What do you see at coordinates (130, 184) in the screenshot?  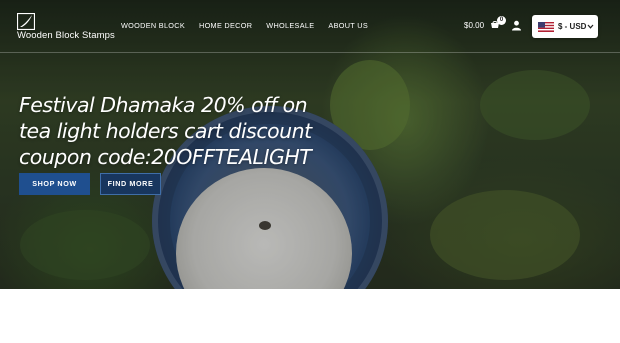 I see `find-more-button: FIND MORE` at bounding box center [130, 184].